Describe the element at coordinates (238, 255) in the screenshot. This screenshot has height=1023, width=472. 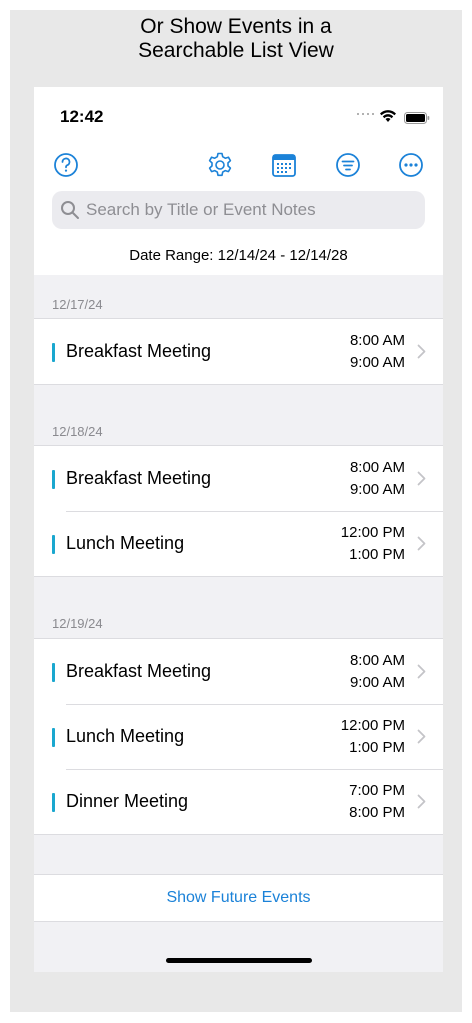
I see `date-range-label: Date Range: 12/14/24 - 12/14/28` at that location.